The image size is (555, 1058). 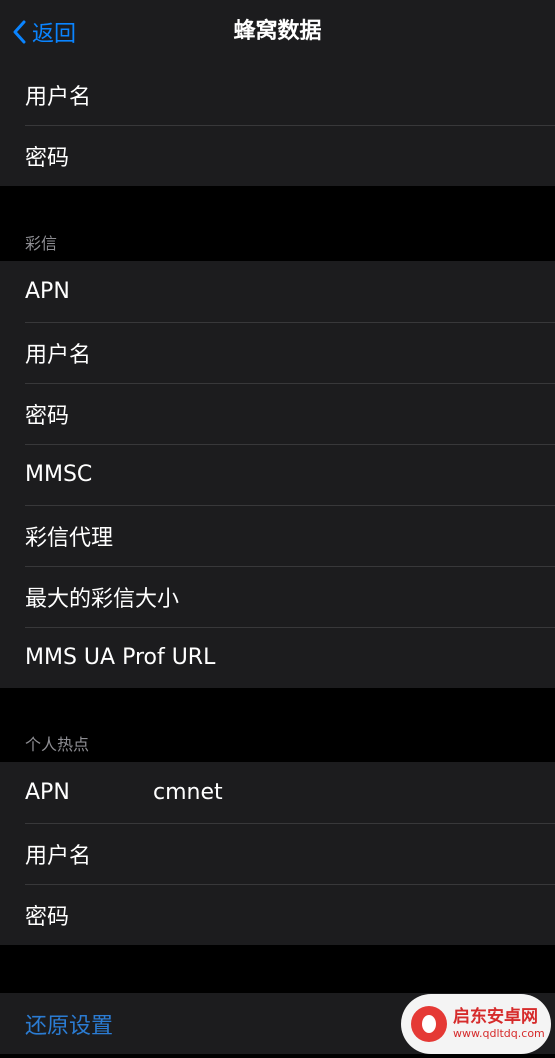 I want to click on navigation-bar: 返回 蜂窝数据, so click(x=277, y=32).